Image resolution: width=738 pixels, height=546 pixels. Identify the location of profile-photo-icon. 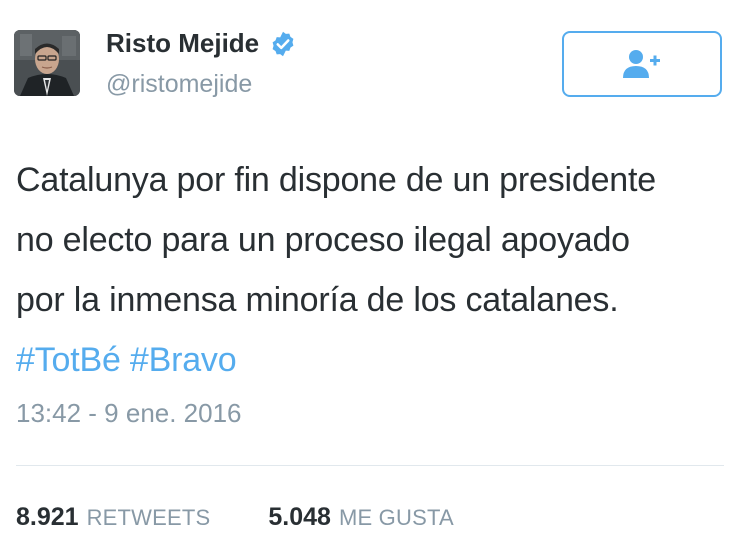
(47, 63).